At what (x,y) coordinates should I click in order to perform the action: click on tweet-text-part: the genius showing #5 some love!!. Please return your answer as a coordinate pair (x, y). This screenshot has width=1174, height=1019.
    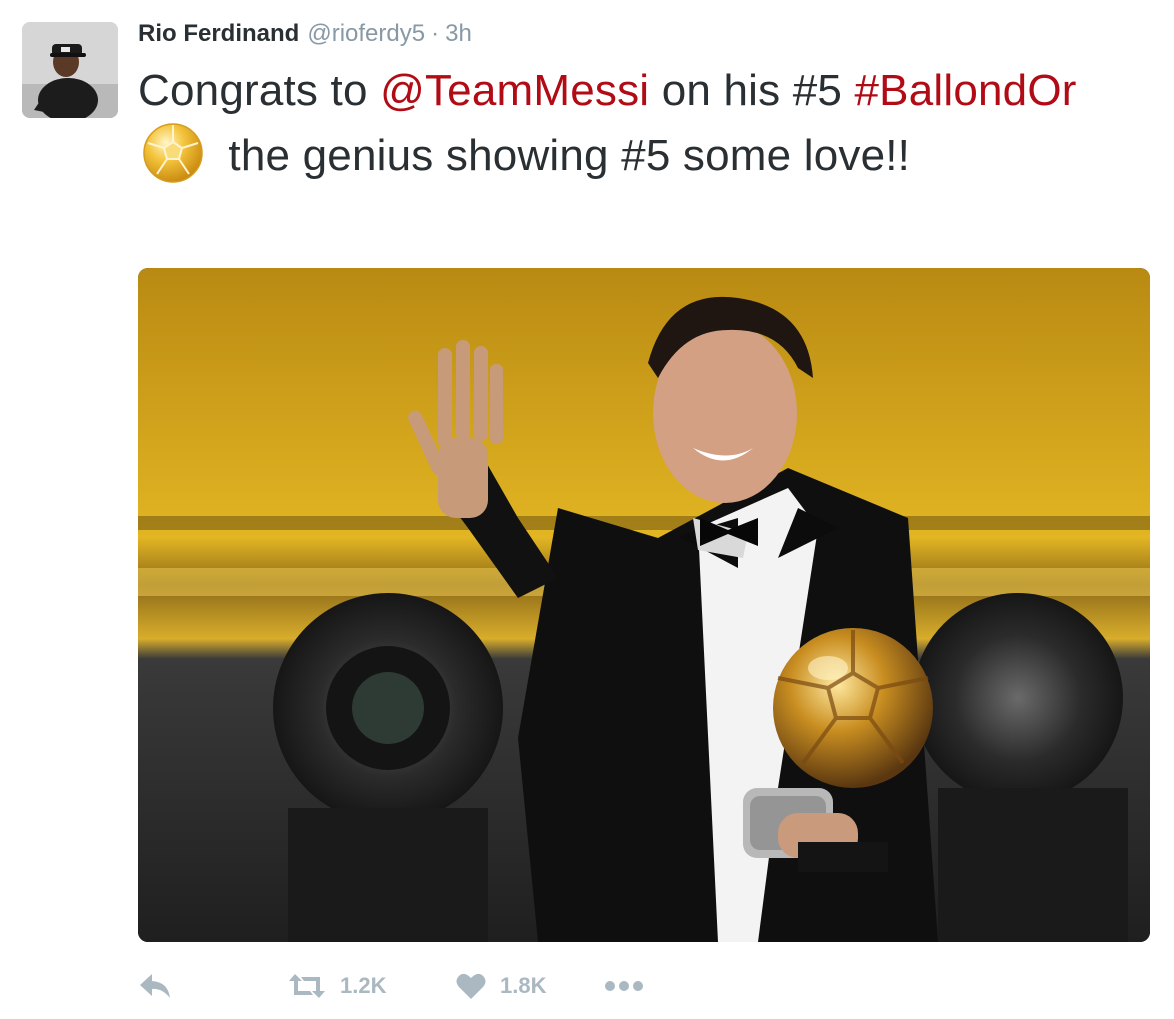
    Looking at the image, I should click on (563, 155).